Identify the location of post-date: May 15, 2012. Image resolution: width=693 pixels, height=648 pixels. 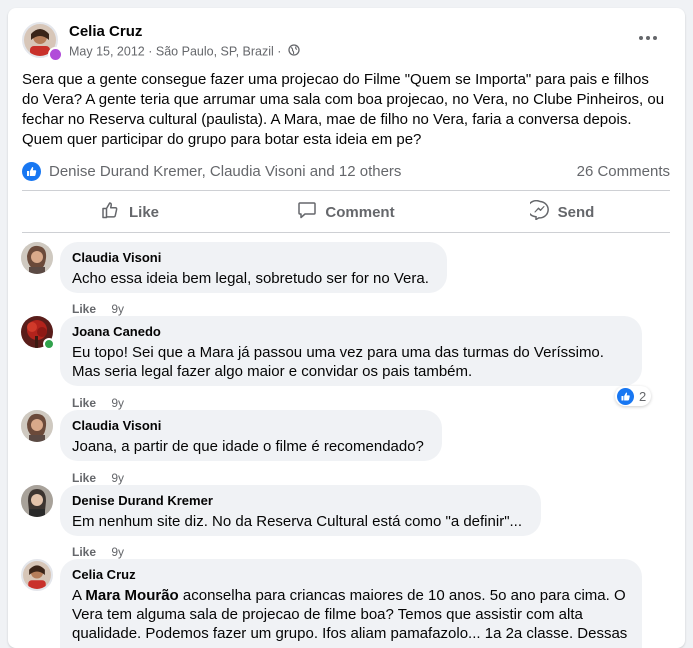
(107, 52).